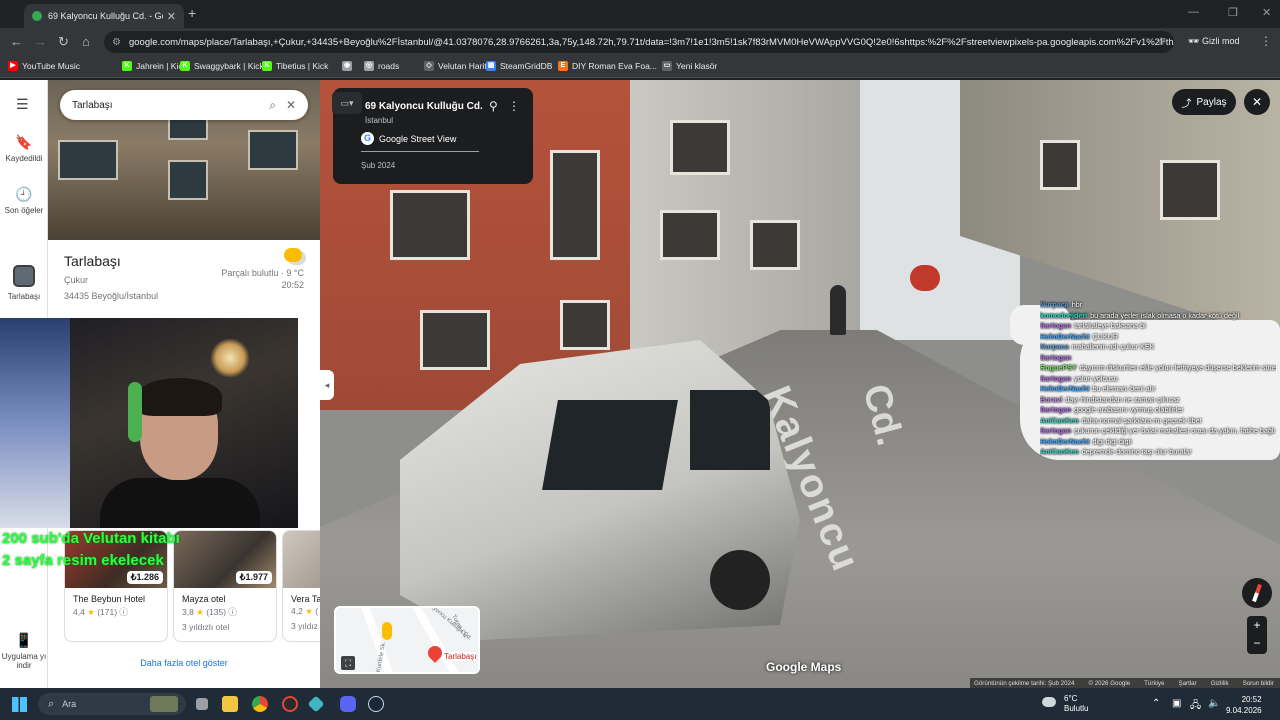 This screenshot has height=720, width=1280. Describe the element at coordinates (1244, 705) in the screenshot. I see `taskbar-clock: 20:52 9.04.2026` at that location.